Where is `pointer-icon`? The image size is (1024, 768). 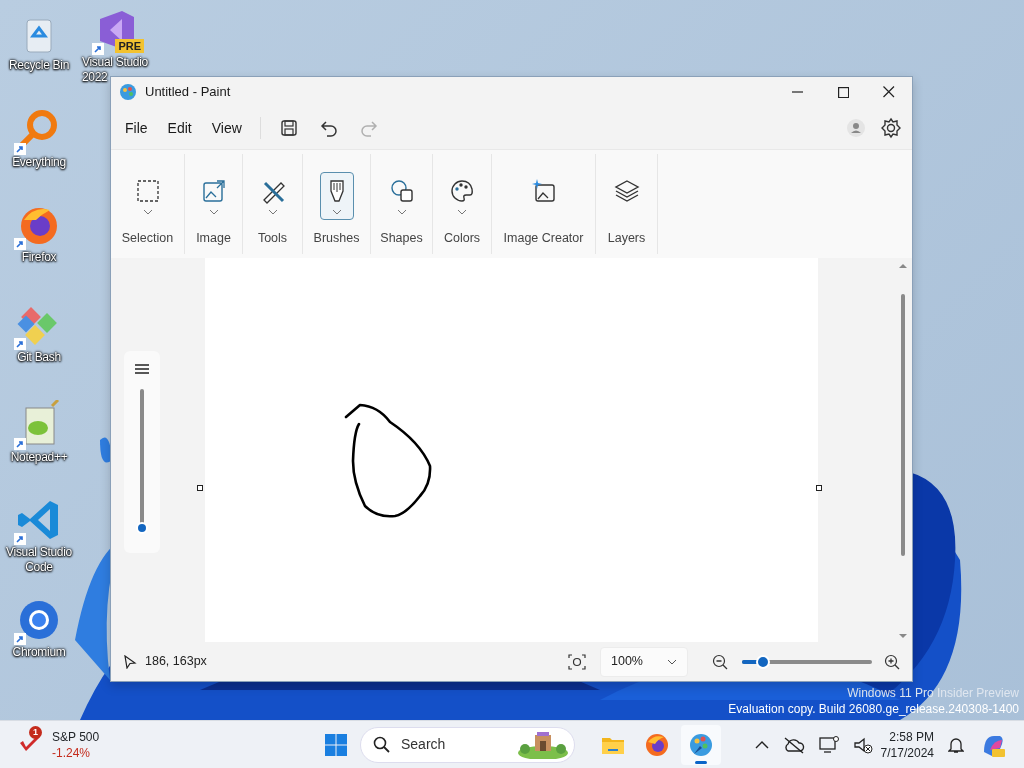
pointer-icon is located at coordinates (130, 661).